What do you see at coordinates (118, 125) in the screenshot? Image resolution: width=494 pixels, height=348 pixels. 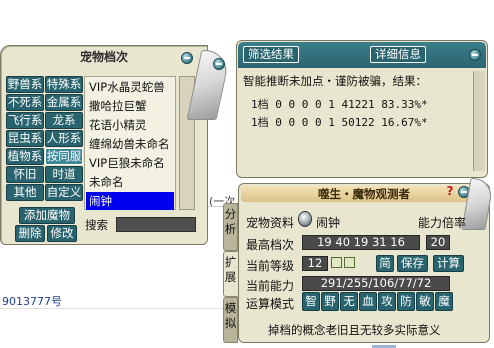 I see `pet-list-item: 花语小精灵` at bounding box center [118, 125].